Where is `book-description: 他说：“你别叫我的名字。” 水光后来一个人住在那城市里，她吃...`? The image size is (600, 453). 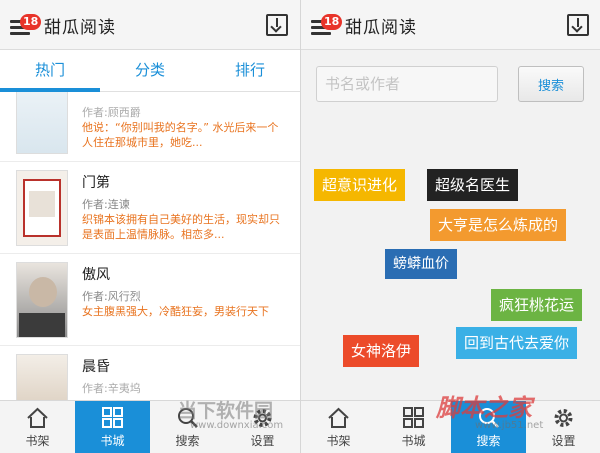 book-description: 他说：“你别叫我的名字。” 水光后来一个人住在那城市里，她吃... is located at coordinates (180, 135).